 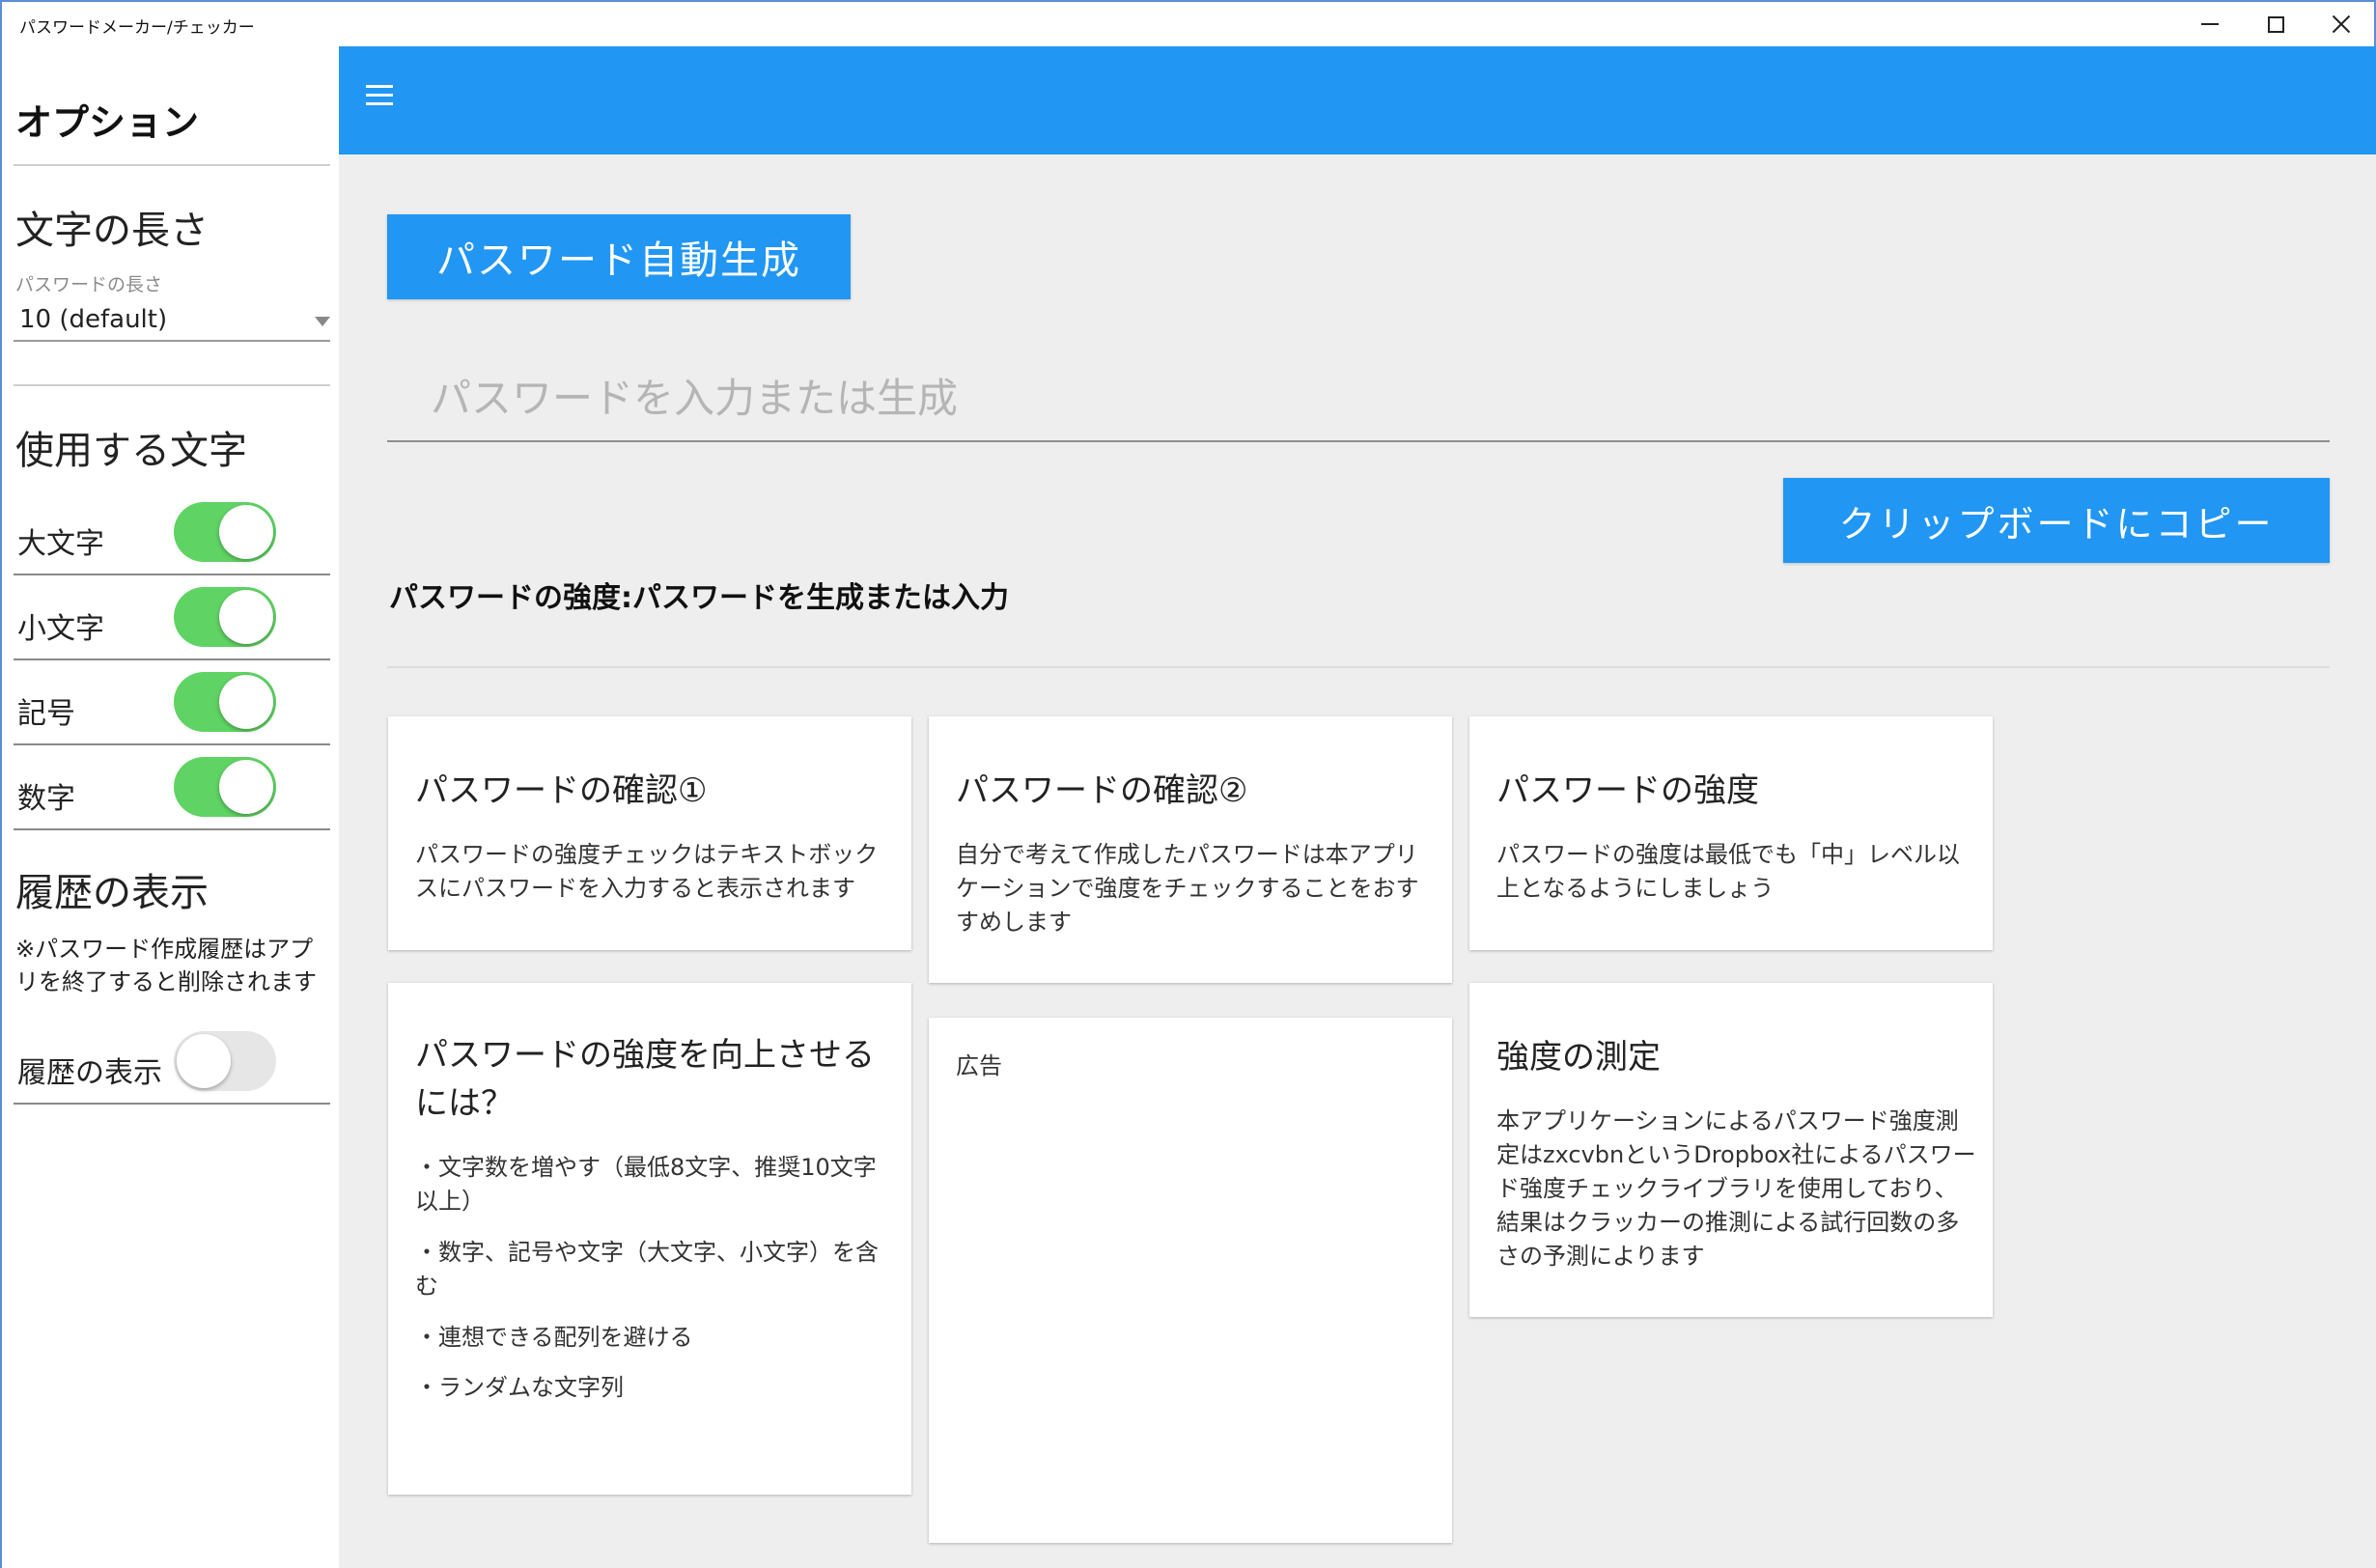 I want to click on tip-list-item: ・数字、記号や文字（大文字、小文字）を含 む, so click(x=647, y=1270).